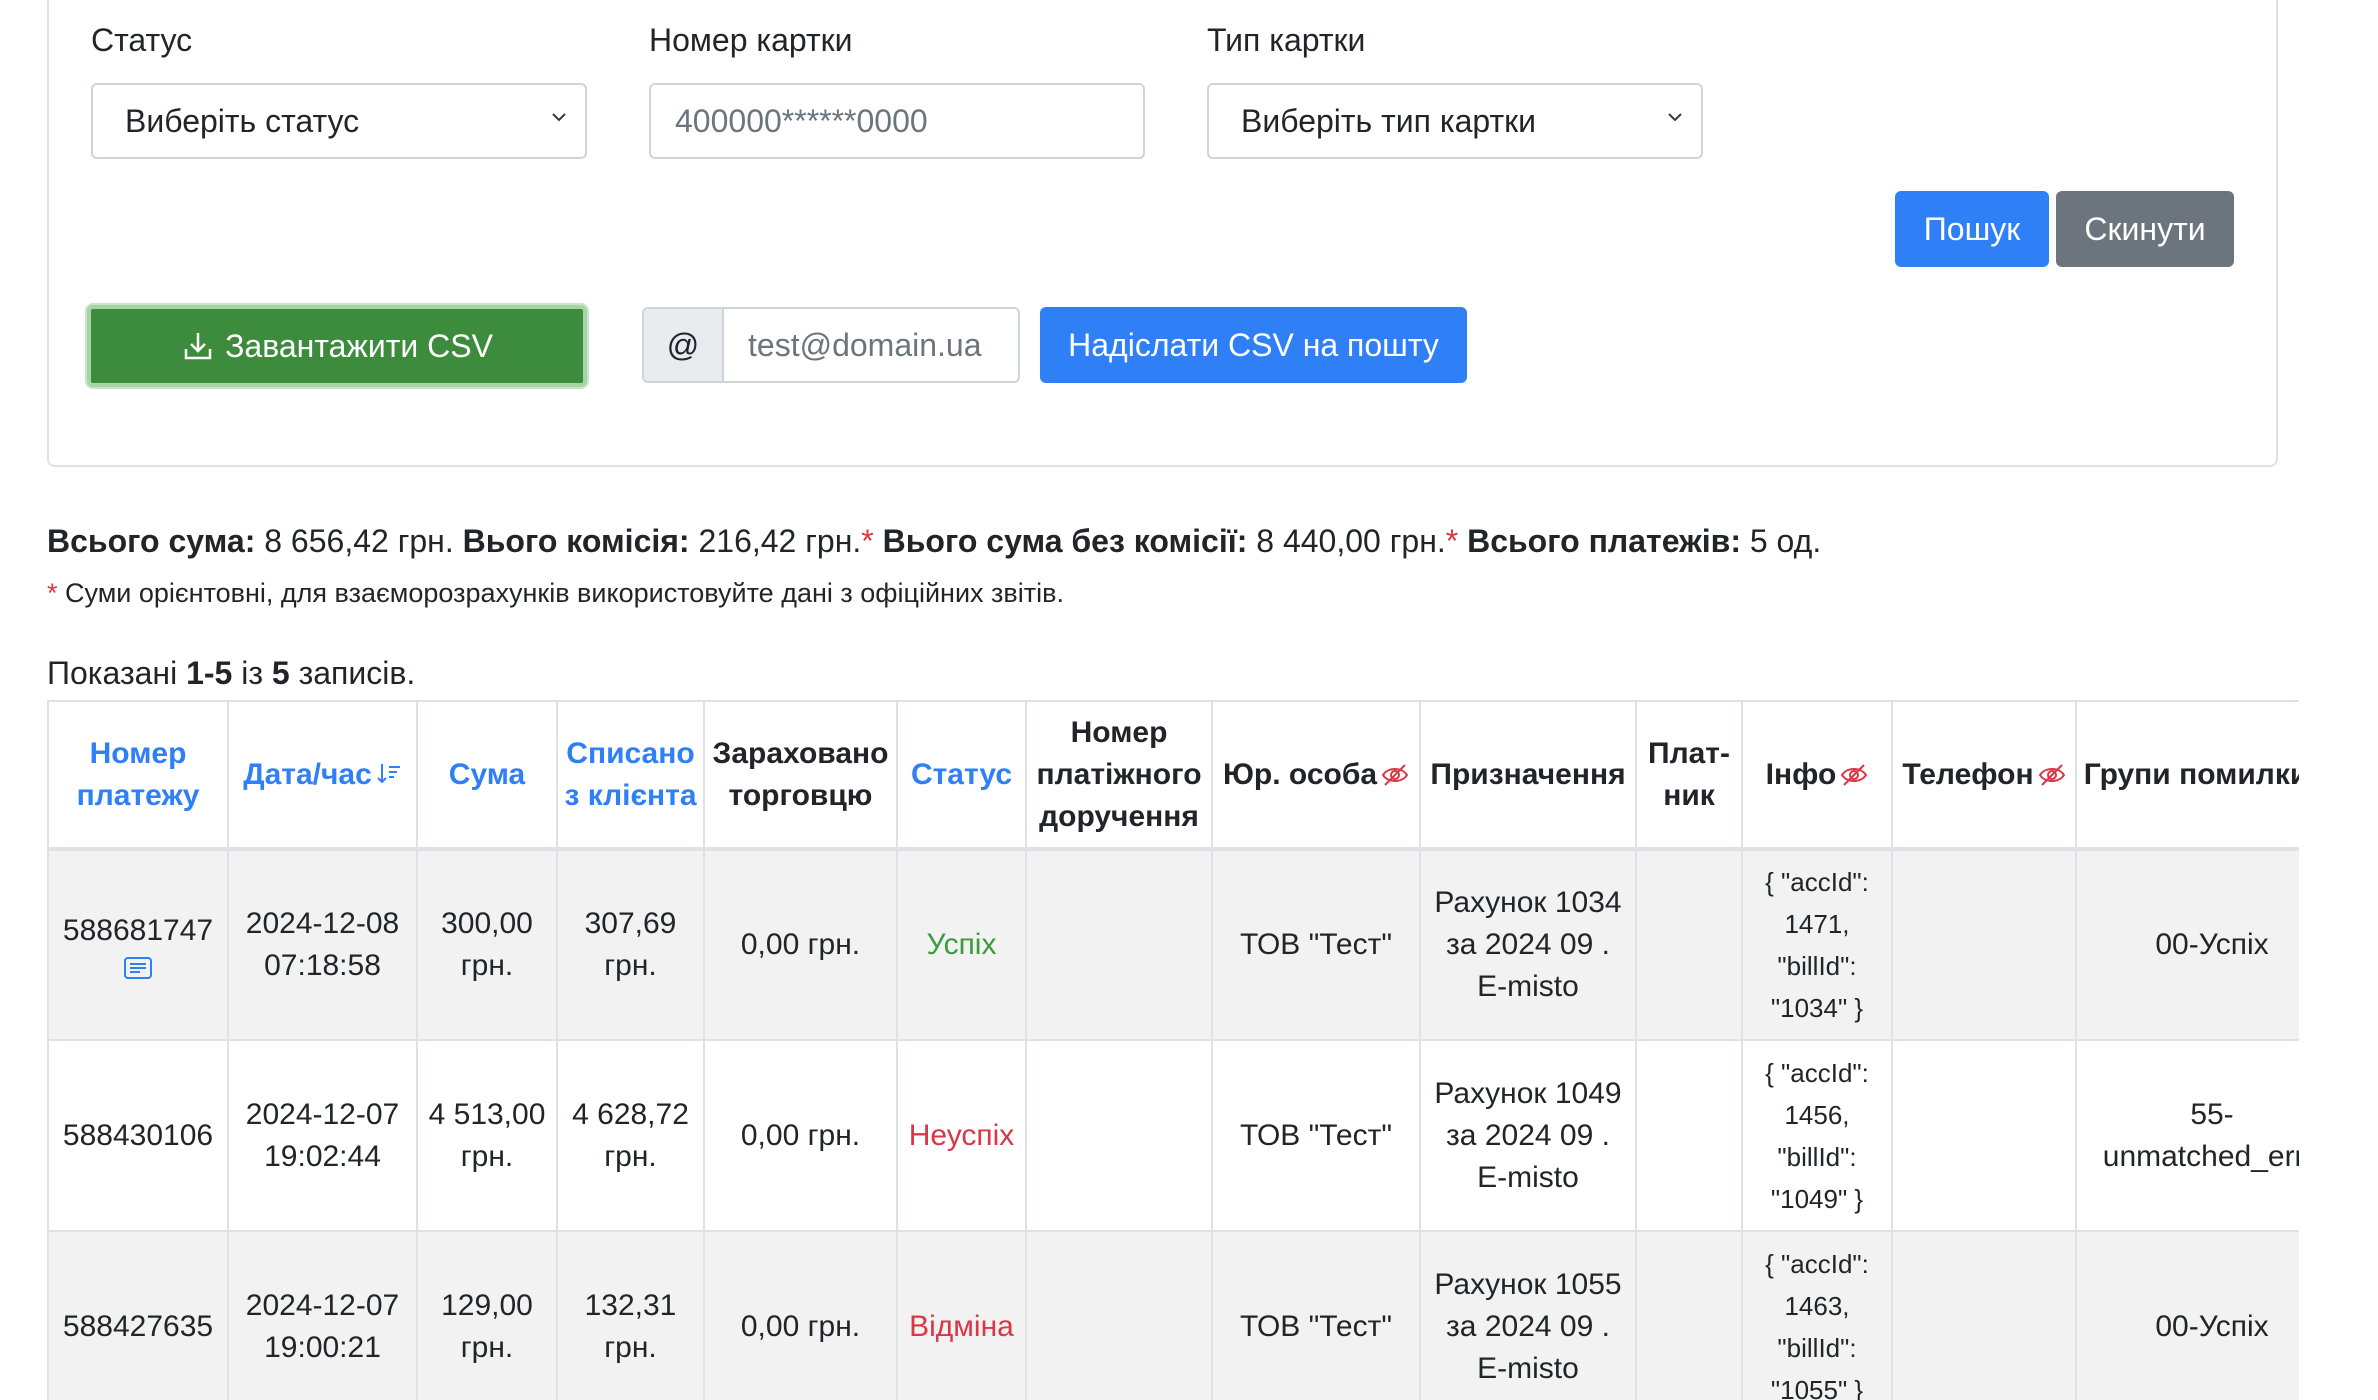 The height and width of the screenshot is (1400, 2378). I want to click on download-csv-button: Завантажити CSV, so click(337, 346).